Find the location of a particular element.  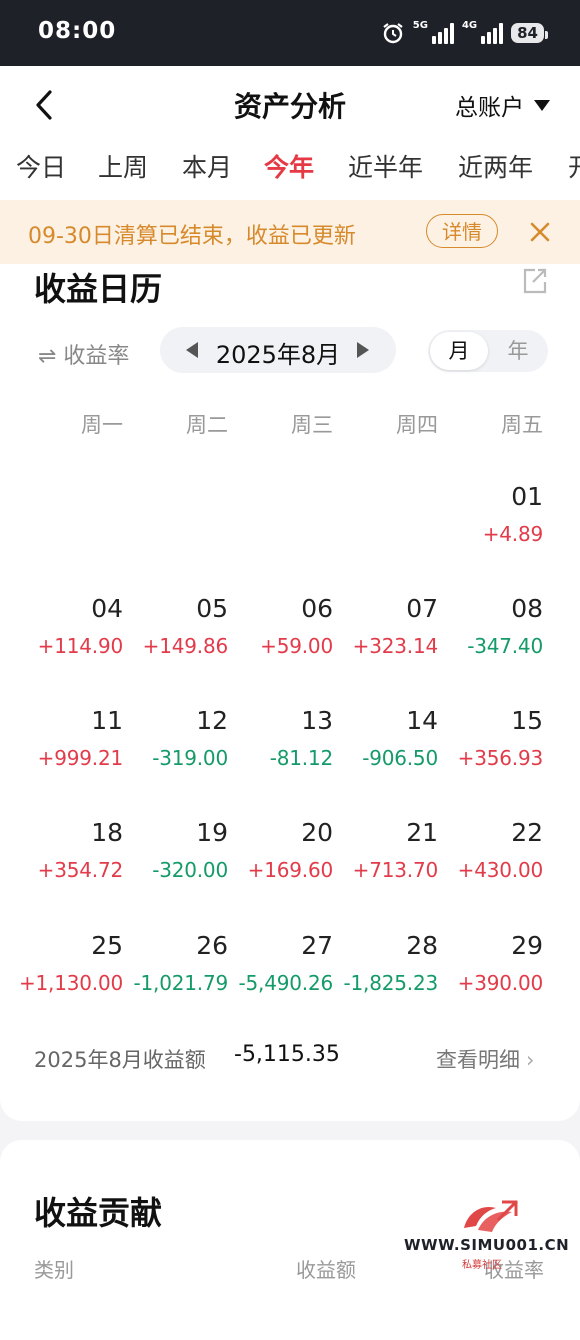

calendar-day-profit: -906.50 is located at coordinates (378, 758).